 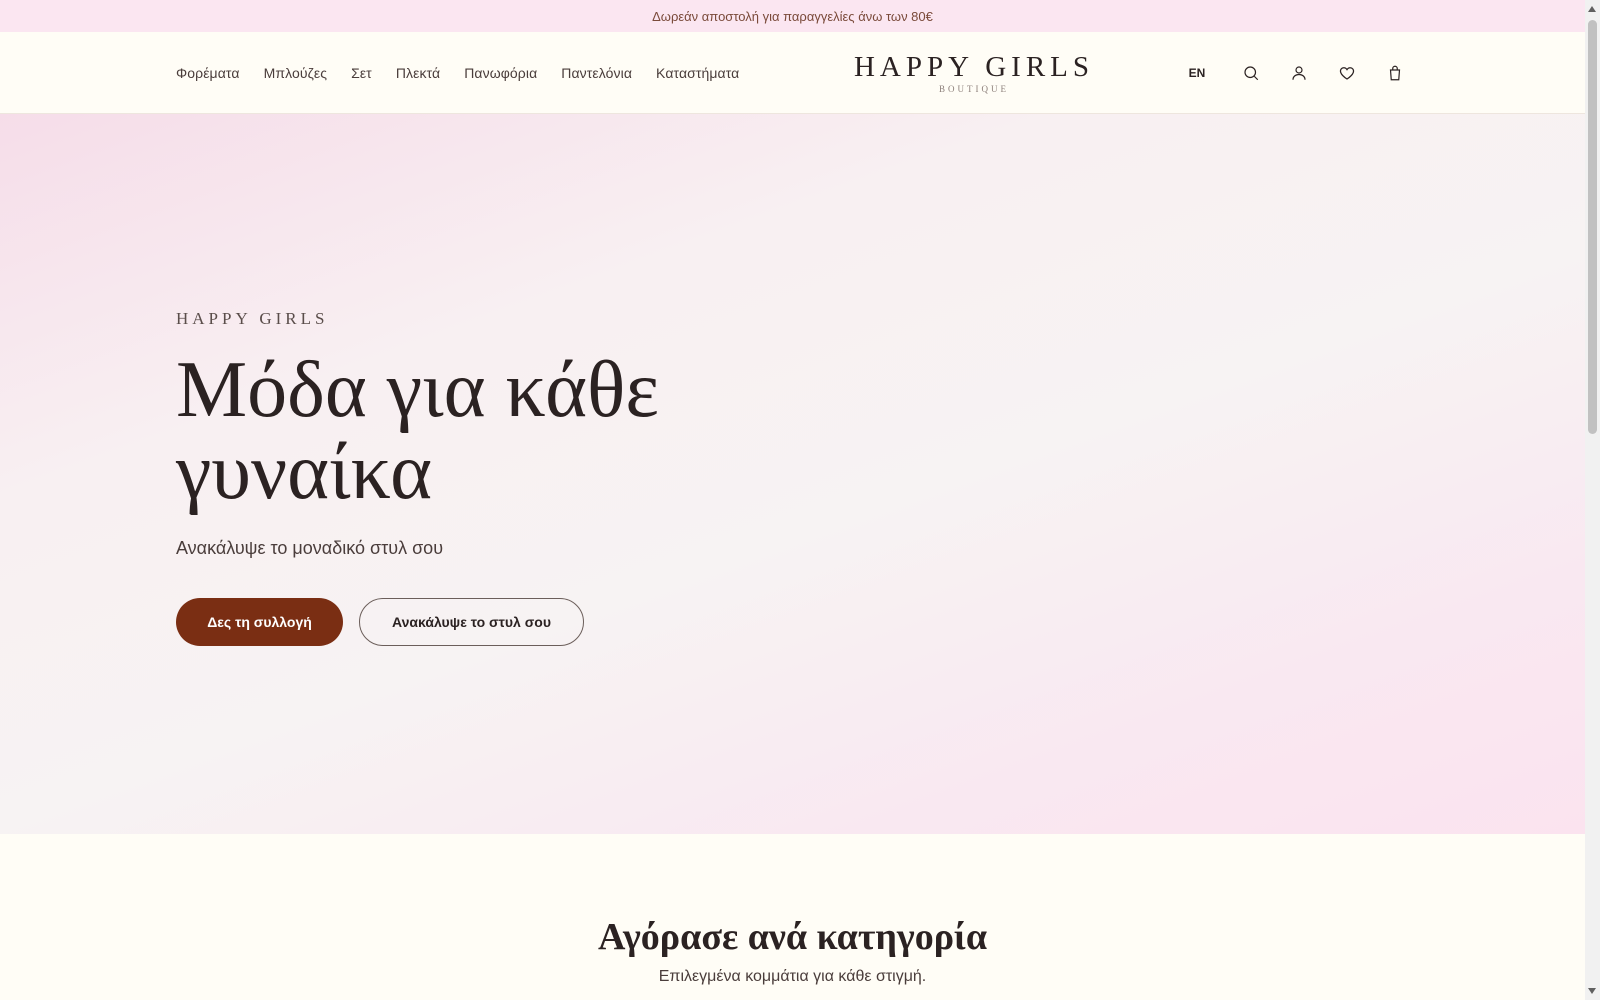 I want to click on bag-icon, so click(x=1395, y=73).